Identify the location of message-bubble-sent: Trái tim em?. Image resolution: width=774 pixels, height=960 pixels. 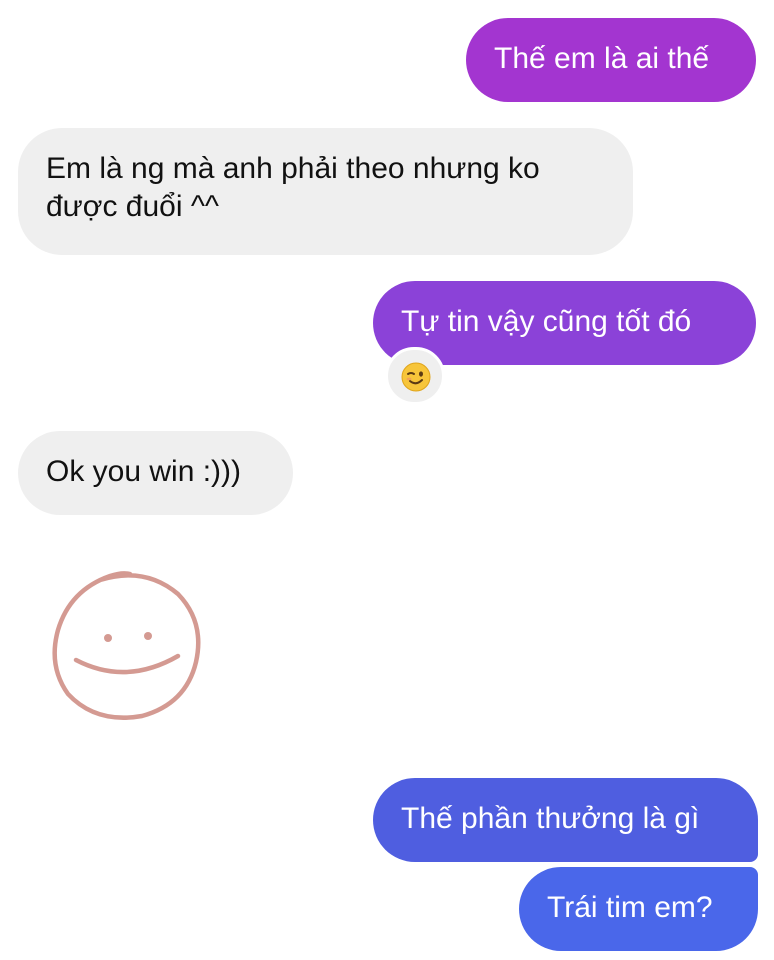
(638, 909).